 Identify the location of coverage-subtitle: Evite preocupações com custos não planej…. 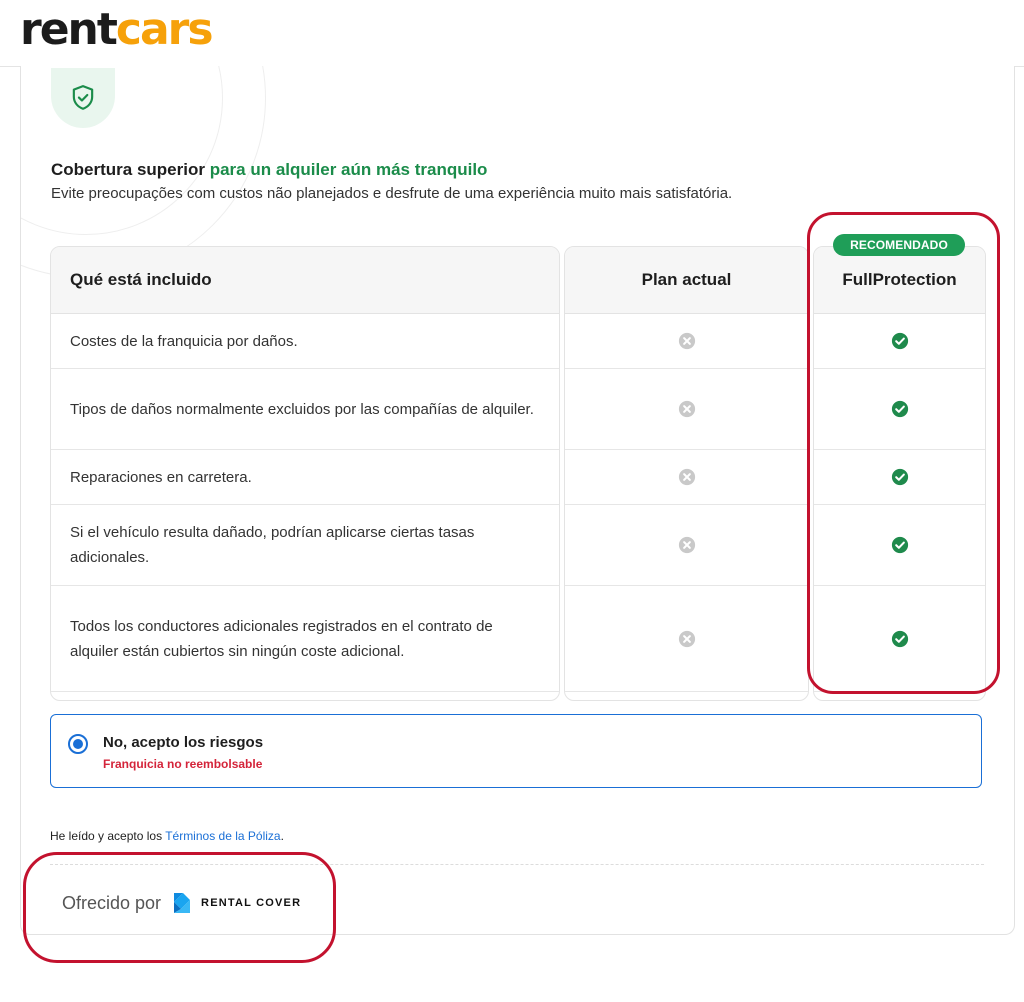
(392, 193).